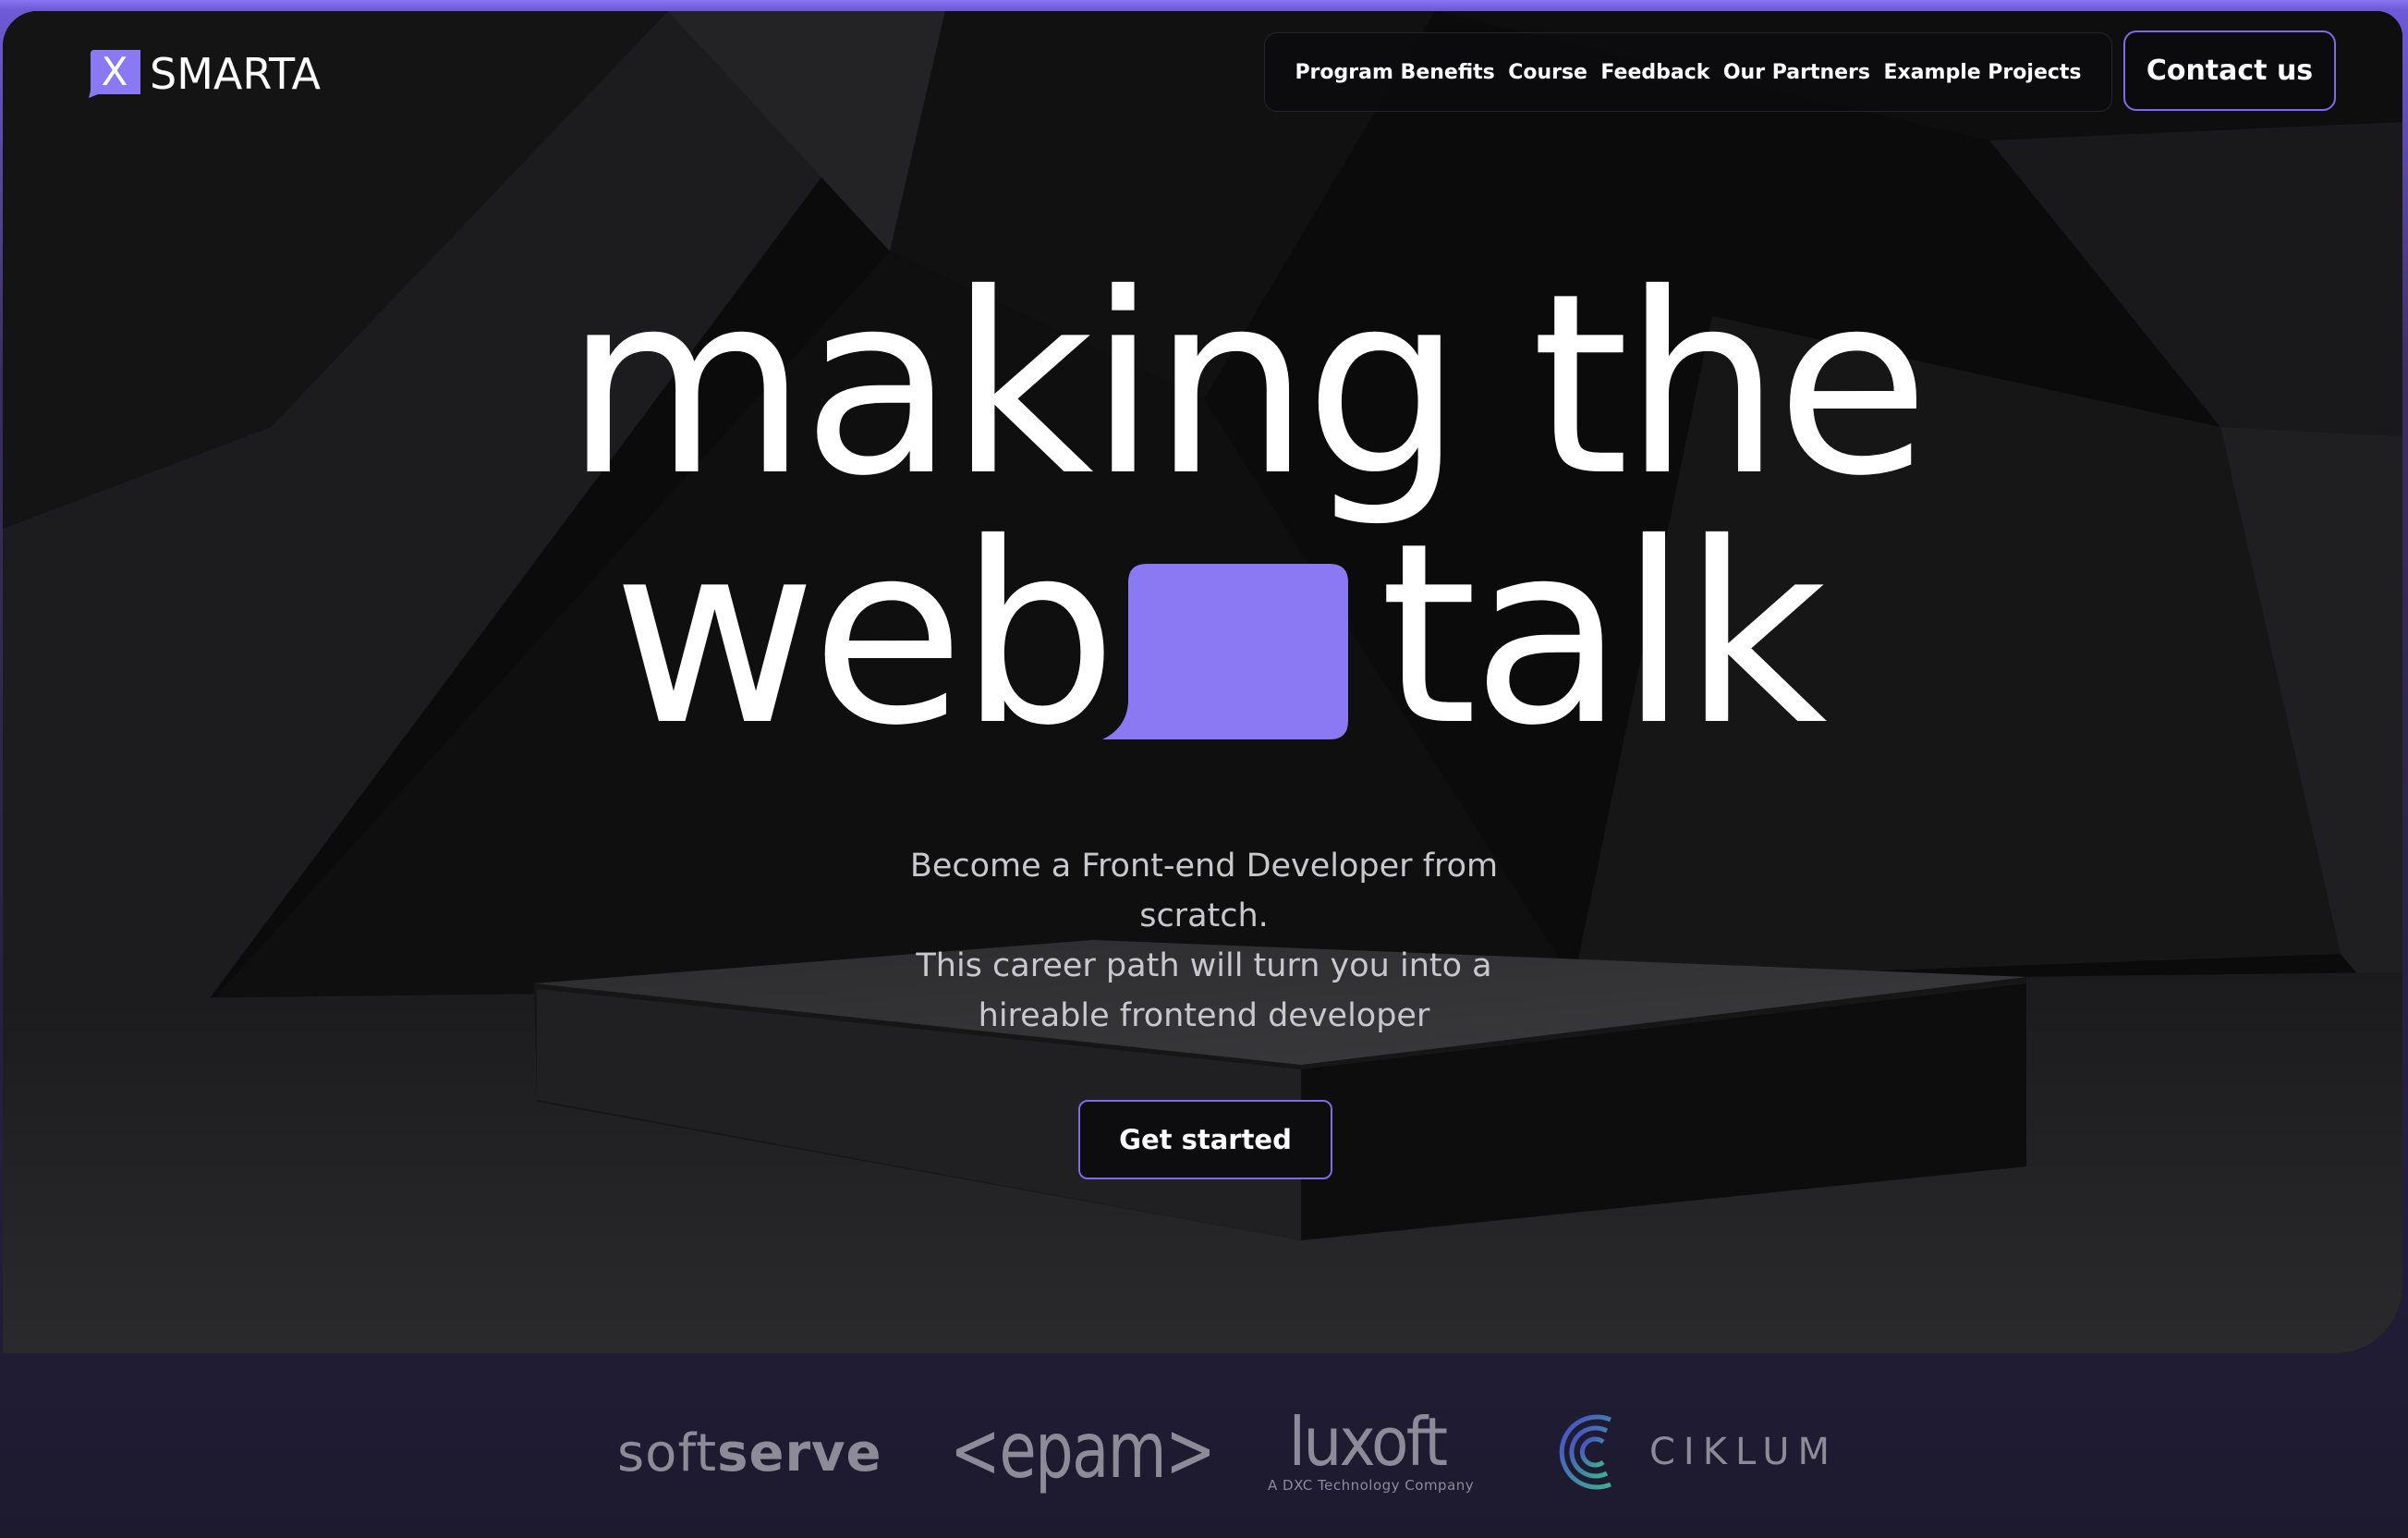 The image size is (2408, 1538). What do you see at coordinates (1654, 72) in the screenshot?
I see `nav-item-feedback: Feedback` at bounding box center [1654, 72].